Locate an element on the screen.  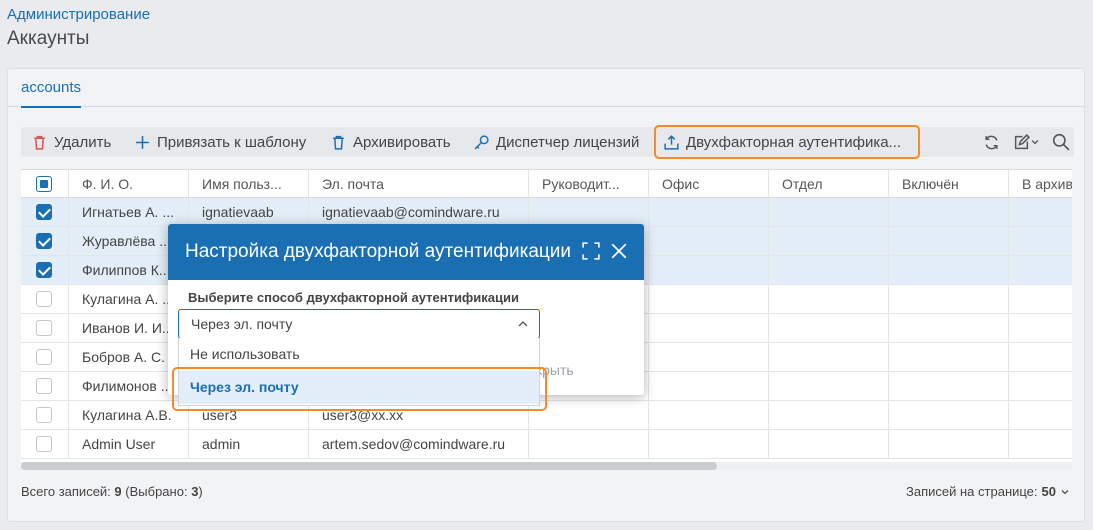
selected-close: ) is located at coordinates (200, 491).